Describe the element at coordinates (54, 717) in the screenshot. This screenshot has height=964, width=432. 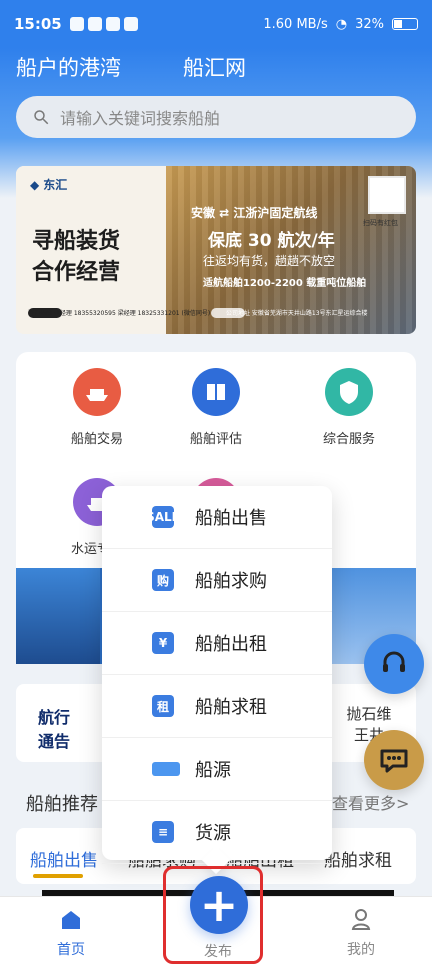
I see `notice-mark-top: 航行` at that location.